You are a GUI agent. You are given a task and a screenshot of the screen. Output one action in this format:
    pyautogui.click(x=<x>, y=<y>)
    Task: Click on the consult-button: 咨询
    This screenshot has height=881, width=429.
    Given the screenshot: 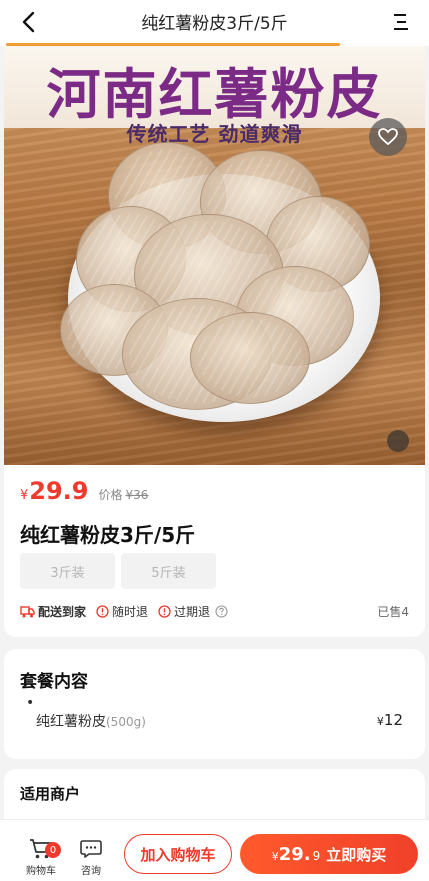 What is the action you would take?
    pyautogui.click(x=91, y=856)
    